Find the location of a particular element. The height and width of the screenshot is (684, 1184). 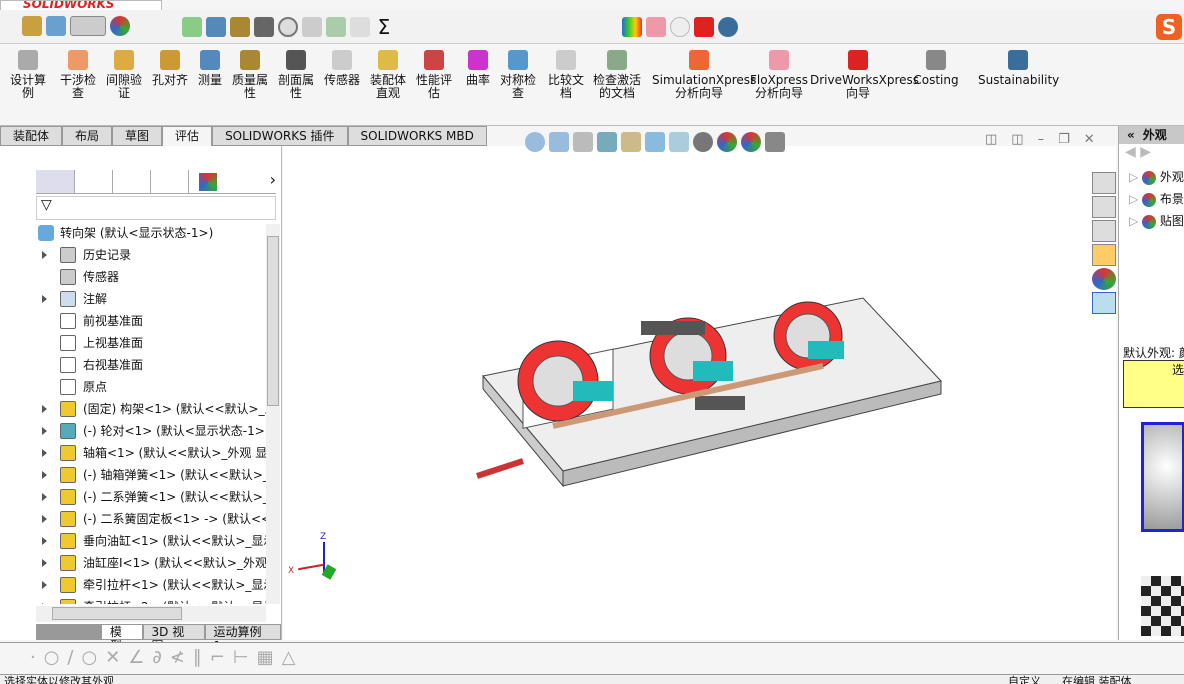

home-icon is located at coordinates (1104, 183).